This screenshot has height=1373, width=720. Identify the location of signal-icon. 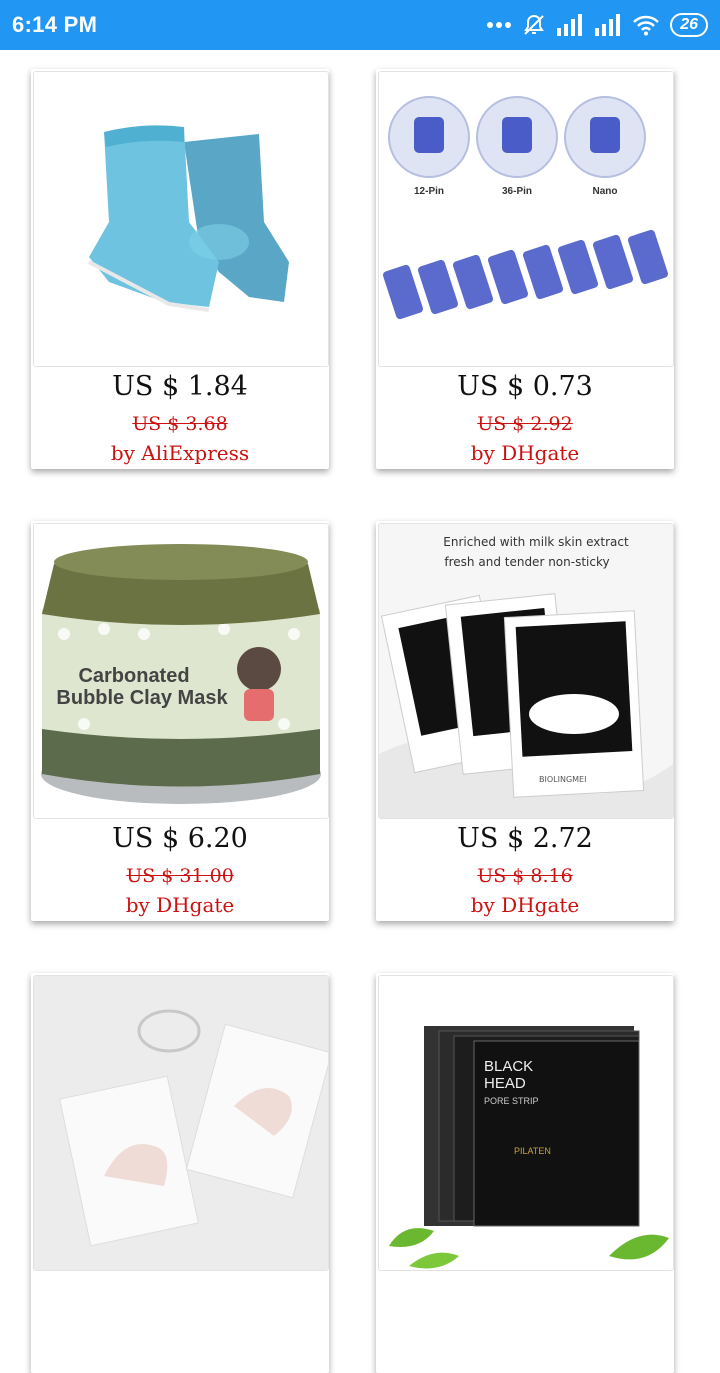
(570, 25).